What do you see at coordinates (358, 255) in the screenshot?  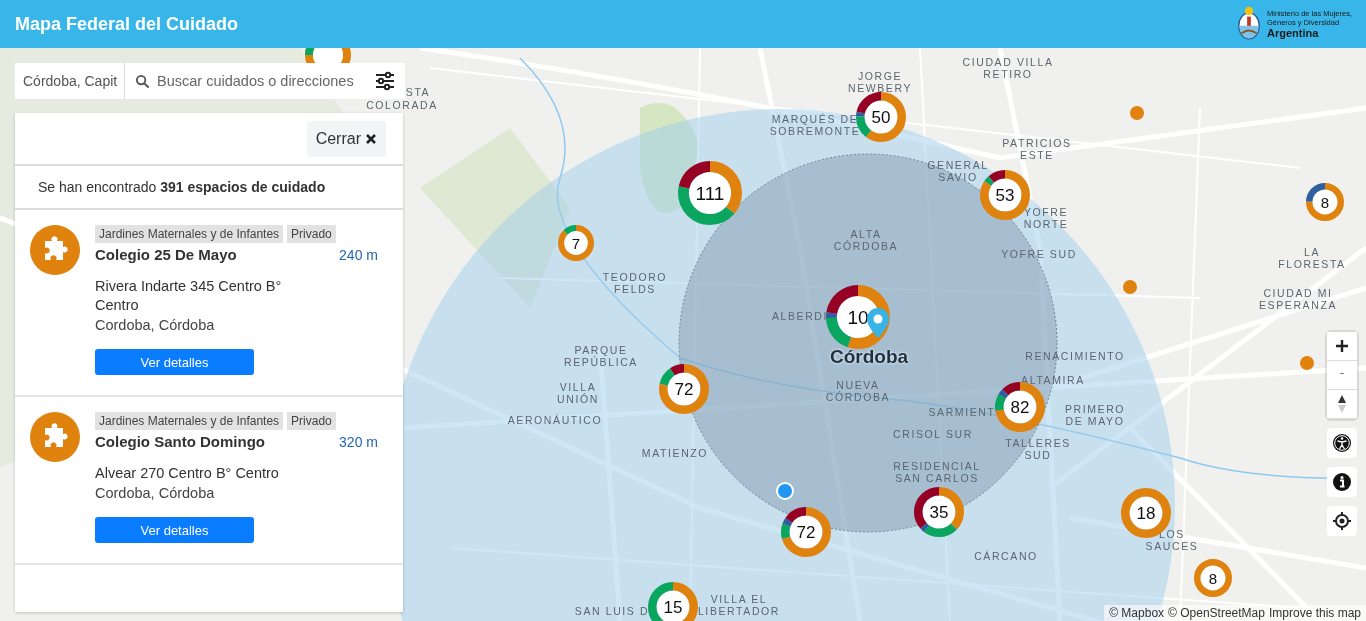 I see `distance-text: 240 m` at bounding box center [358, 255].